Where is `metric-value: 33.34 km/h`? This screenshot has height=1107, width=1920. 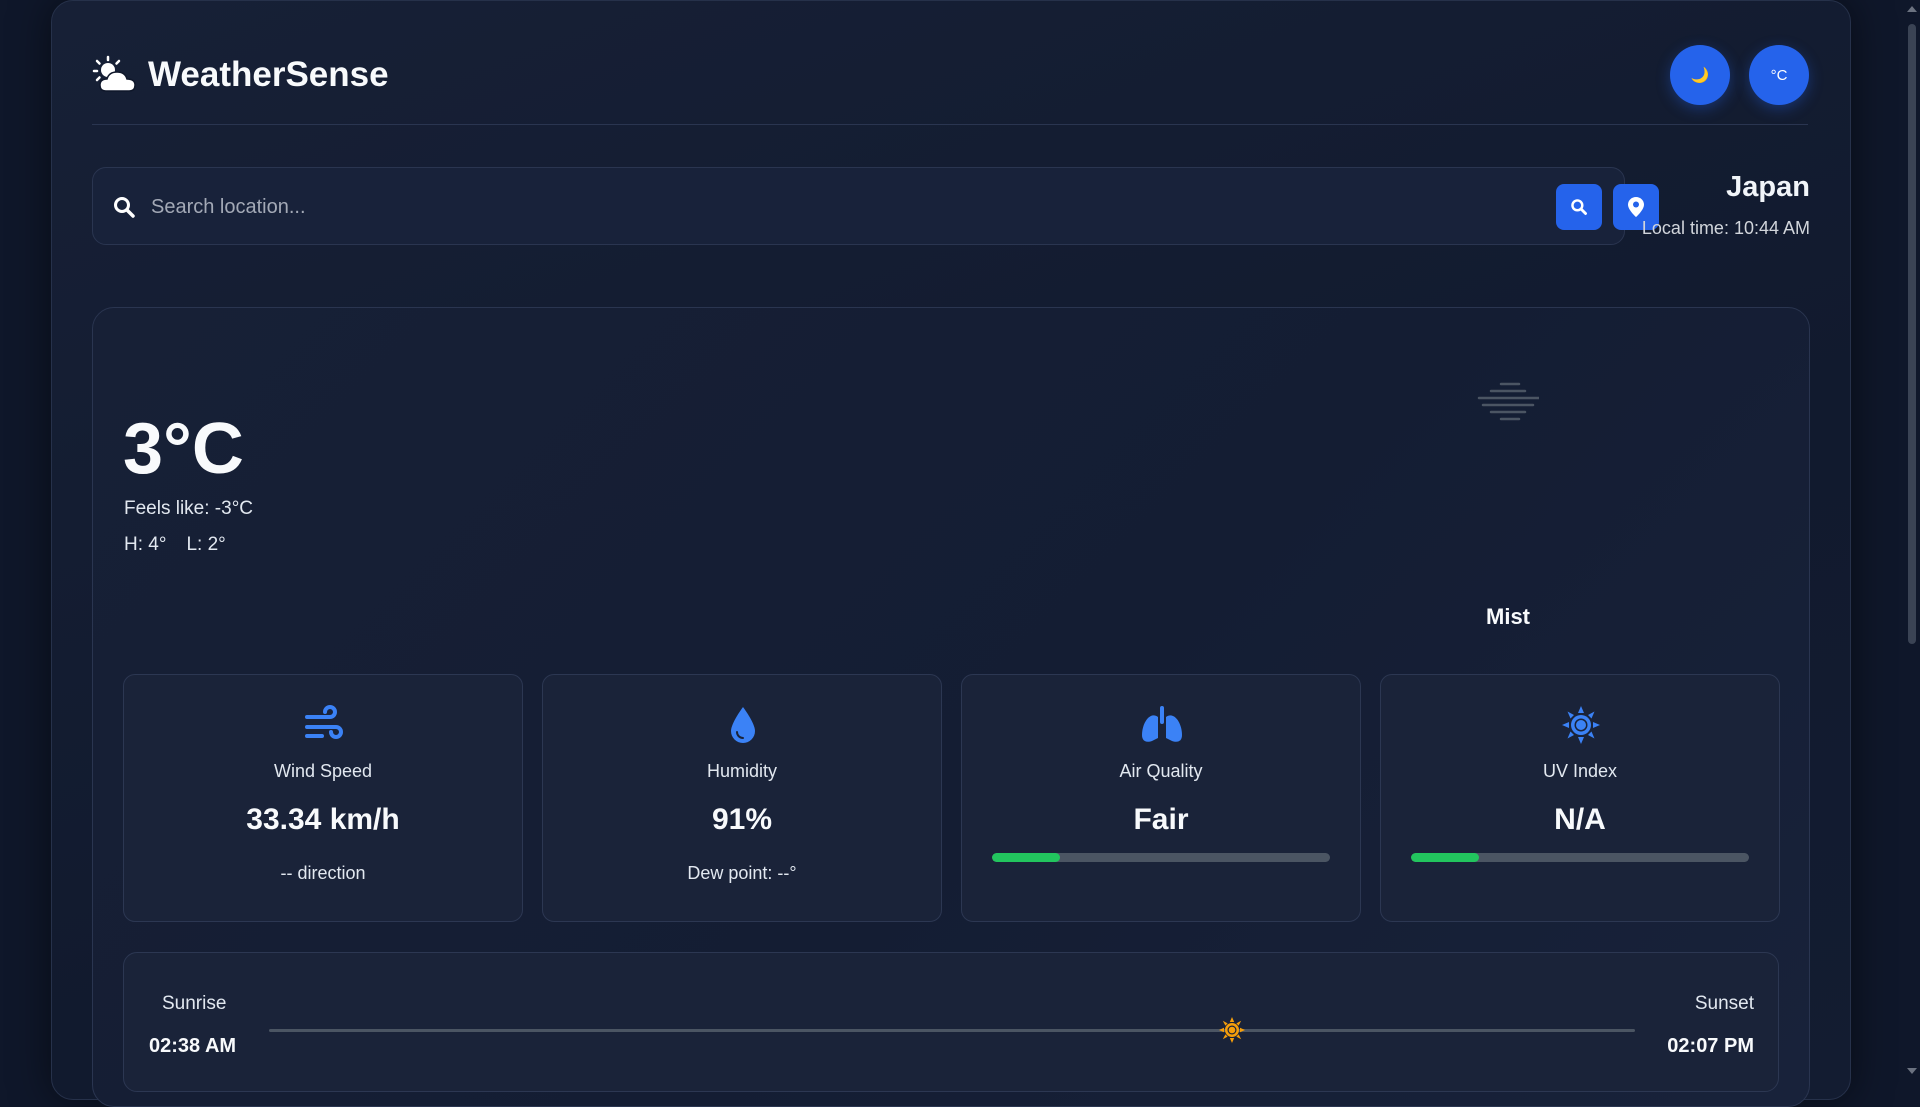
metric-value: 33.34 km/h is located at coordinates (323, 819).